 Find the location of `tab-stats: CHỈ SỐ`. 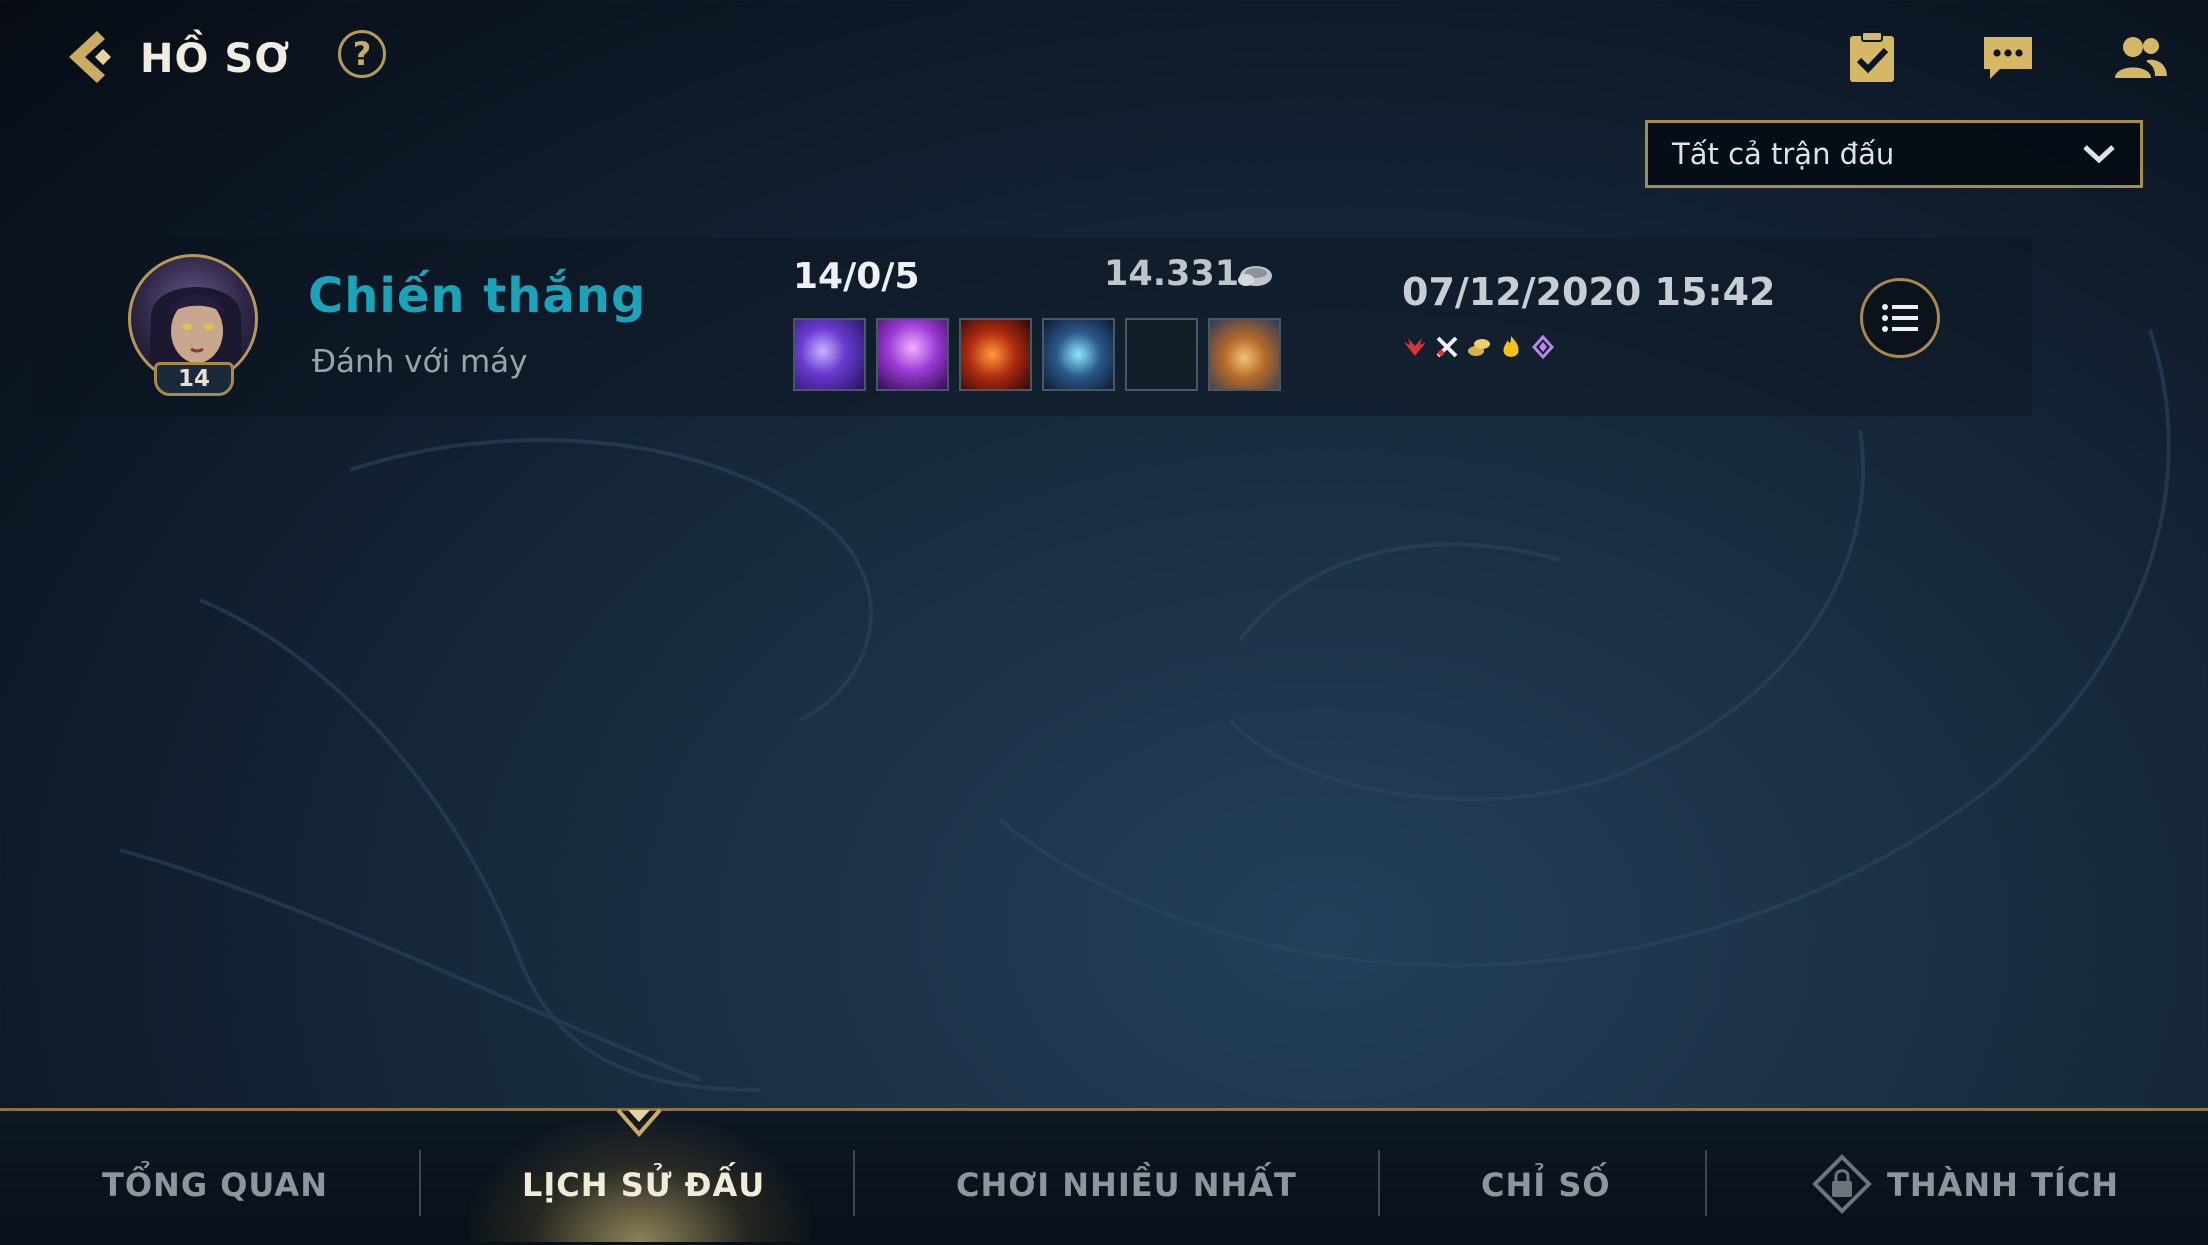

tab-stats: CHỈ SỐ is located at coordinates (1546, 1185).